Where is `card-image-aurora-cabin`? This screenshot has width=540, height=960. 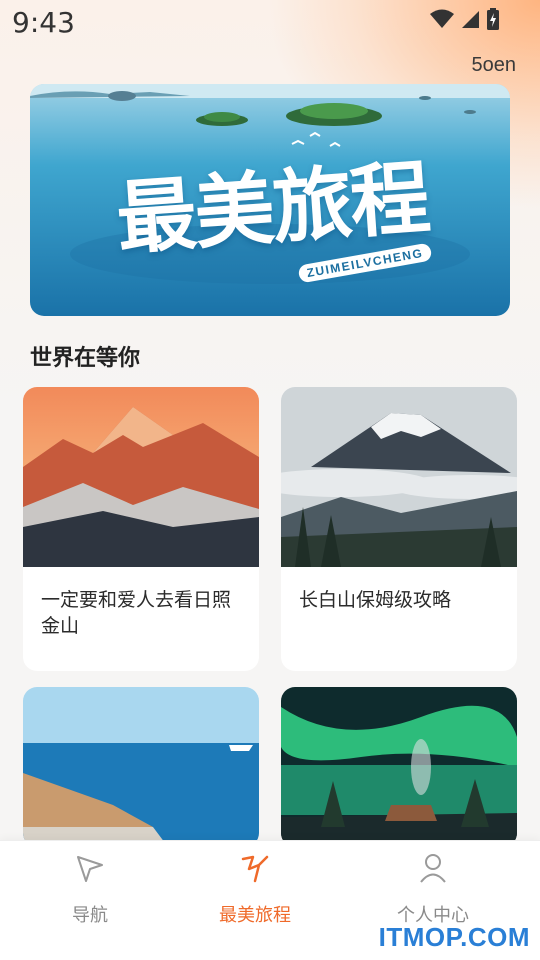
card-image-aurora-cabin is located at coordinates (399, 767).